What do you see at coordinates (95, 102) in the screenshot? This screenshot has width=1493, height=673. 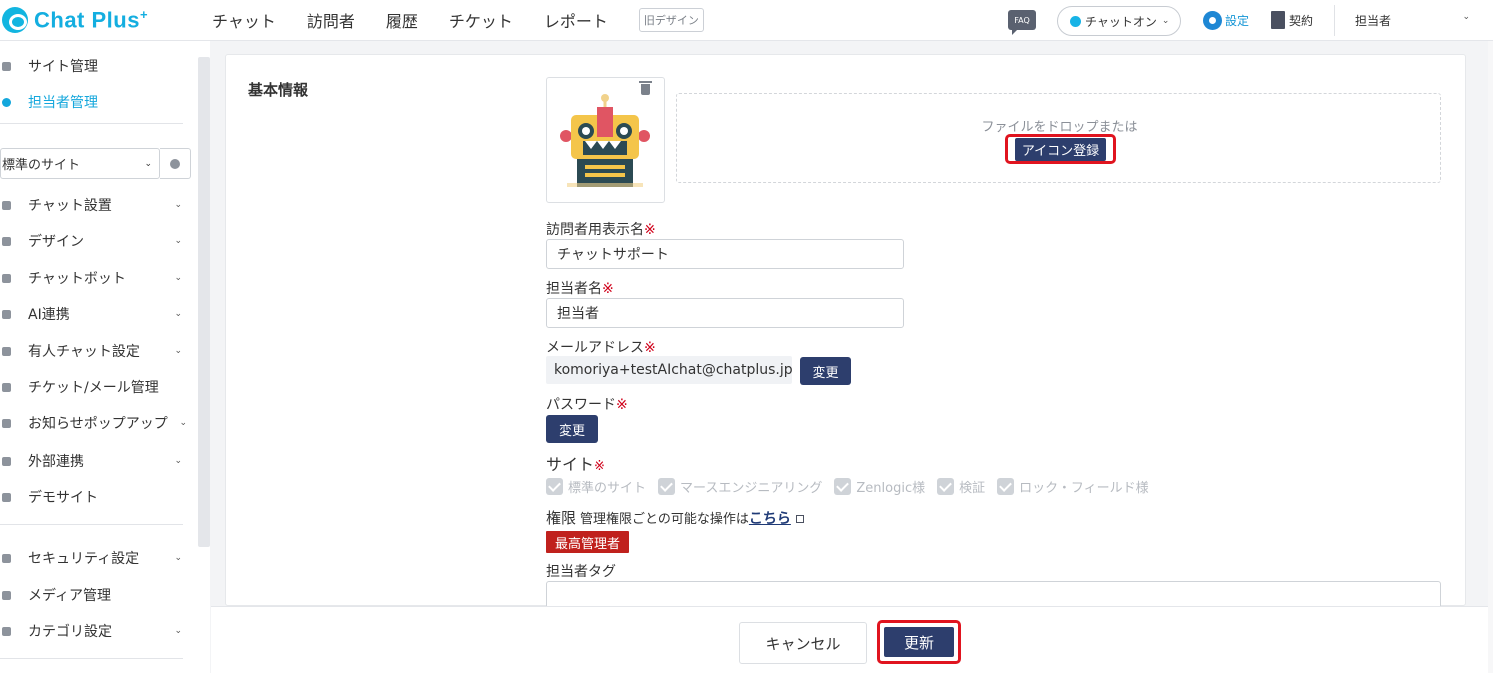 I see `sidebar-item-operator-management: 担当者管理` at bounding box center [95, 102].